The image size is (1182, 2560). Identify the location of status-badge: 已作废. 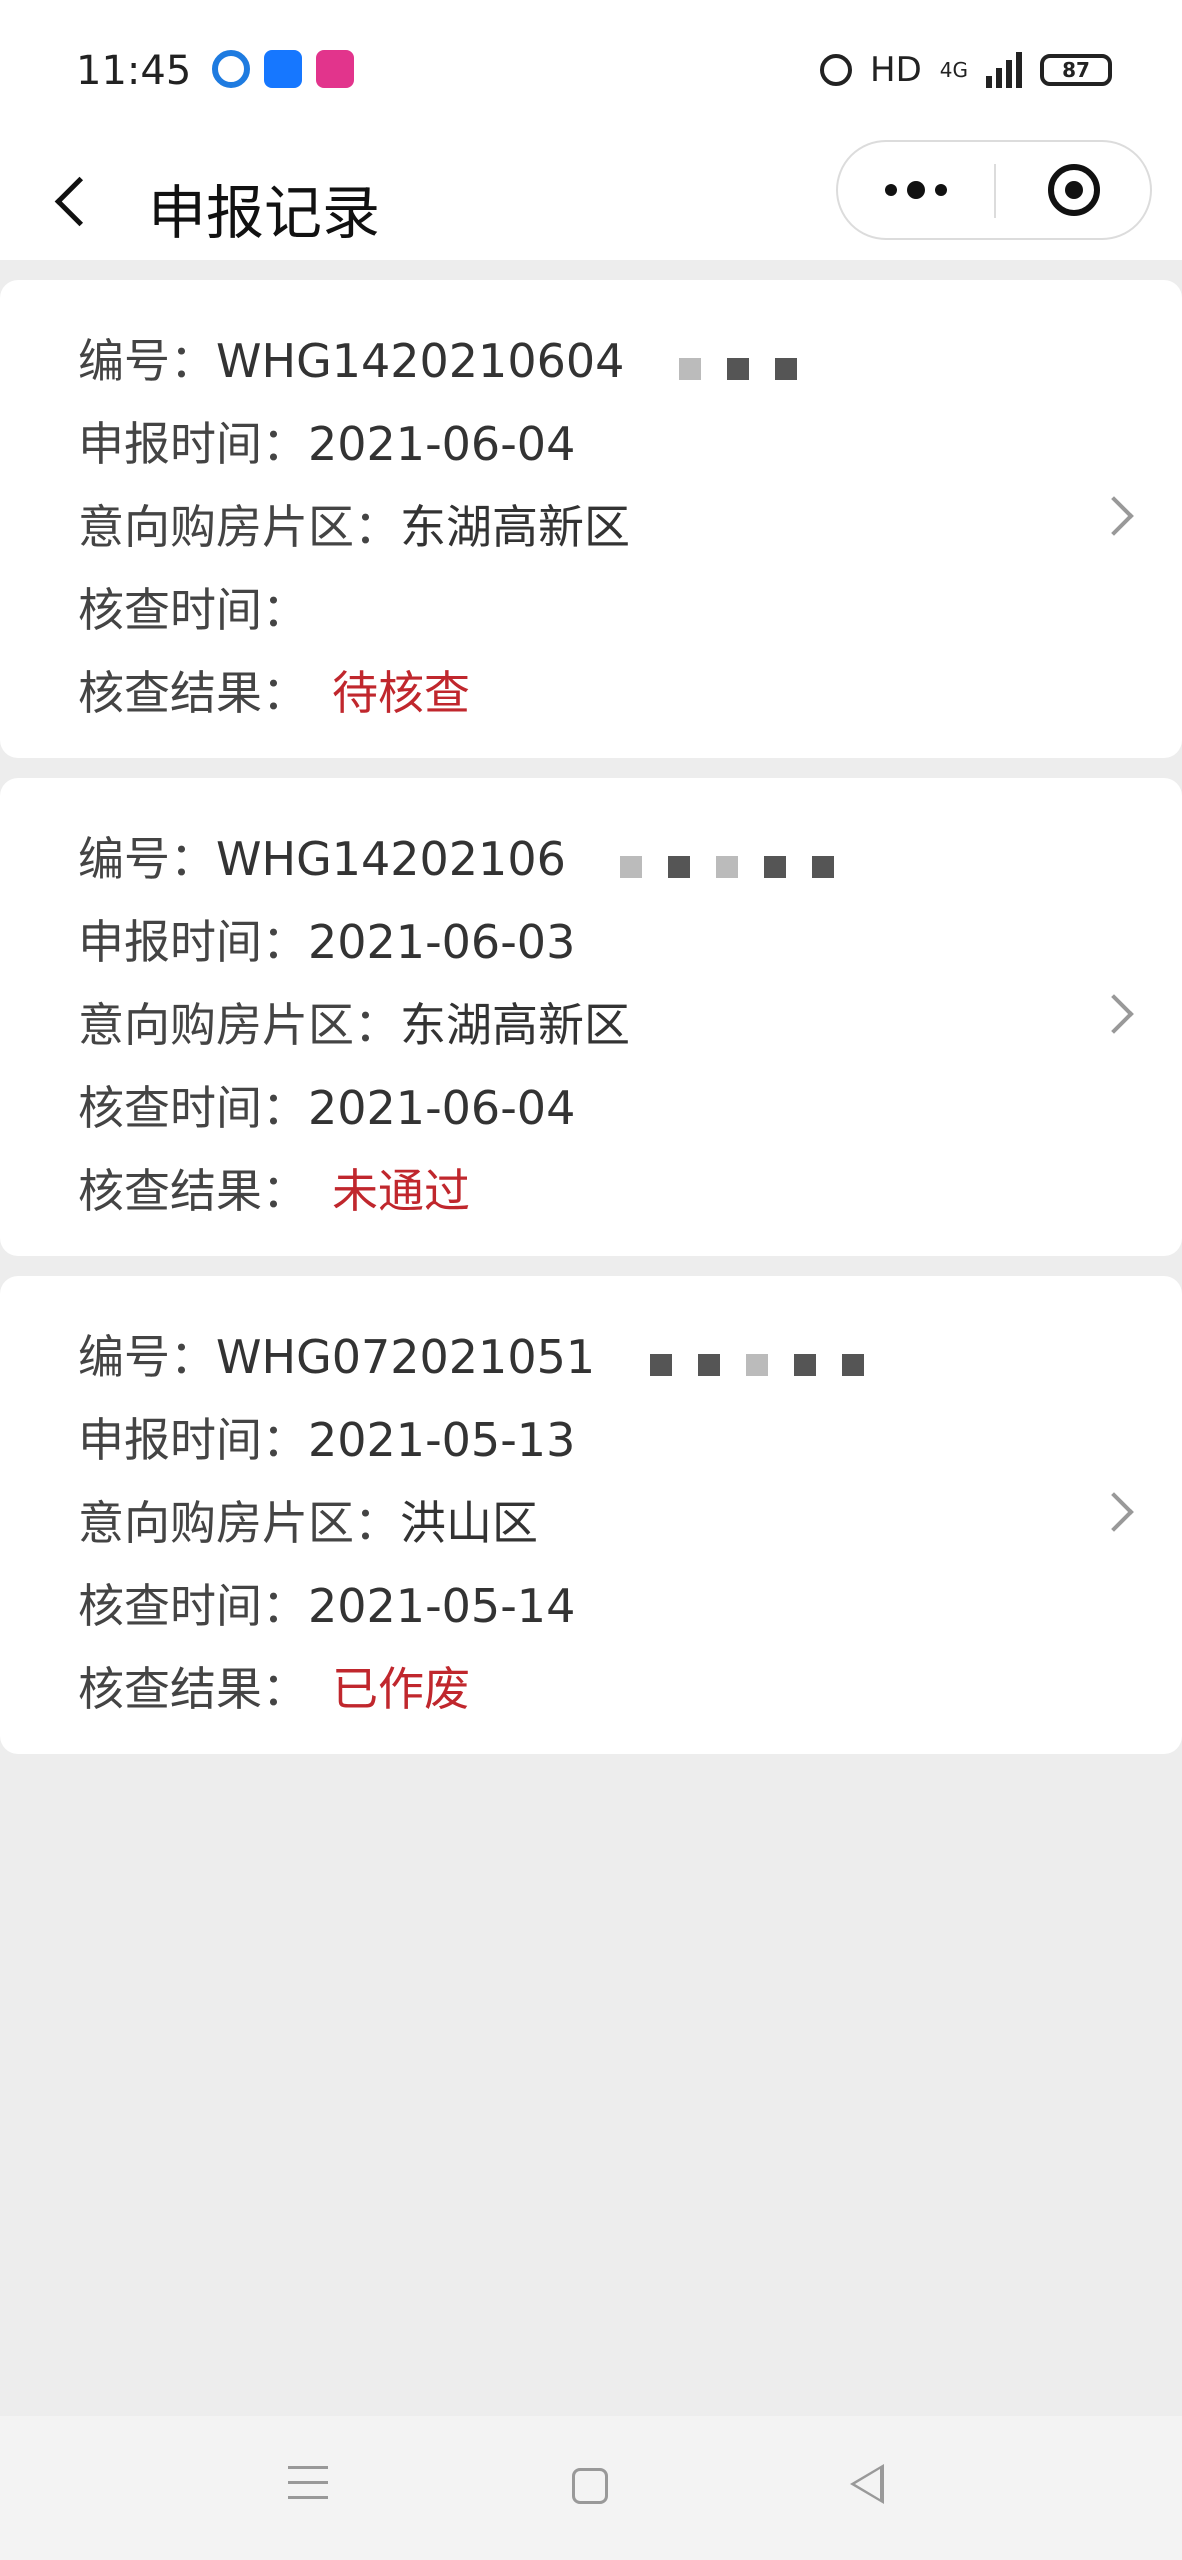
(401, 1689).